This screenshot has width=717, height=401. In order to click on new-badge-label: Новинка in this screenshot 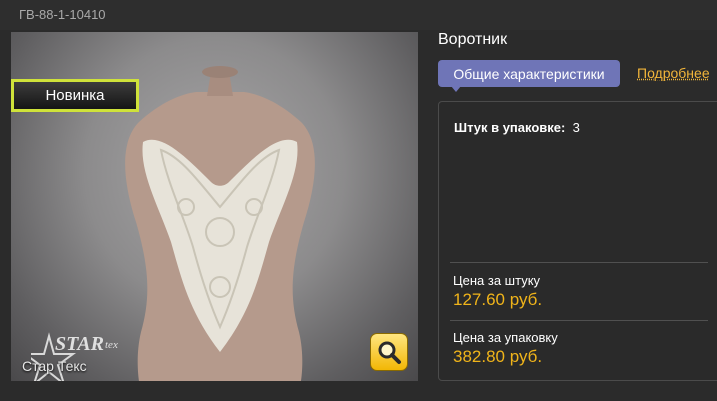, I will do `click(75, 95)`.